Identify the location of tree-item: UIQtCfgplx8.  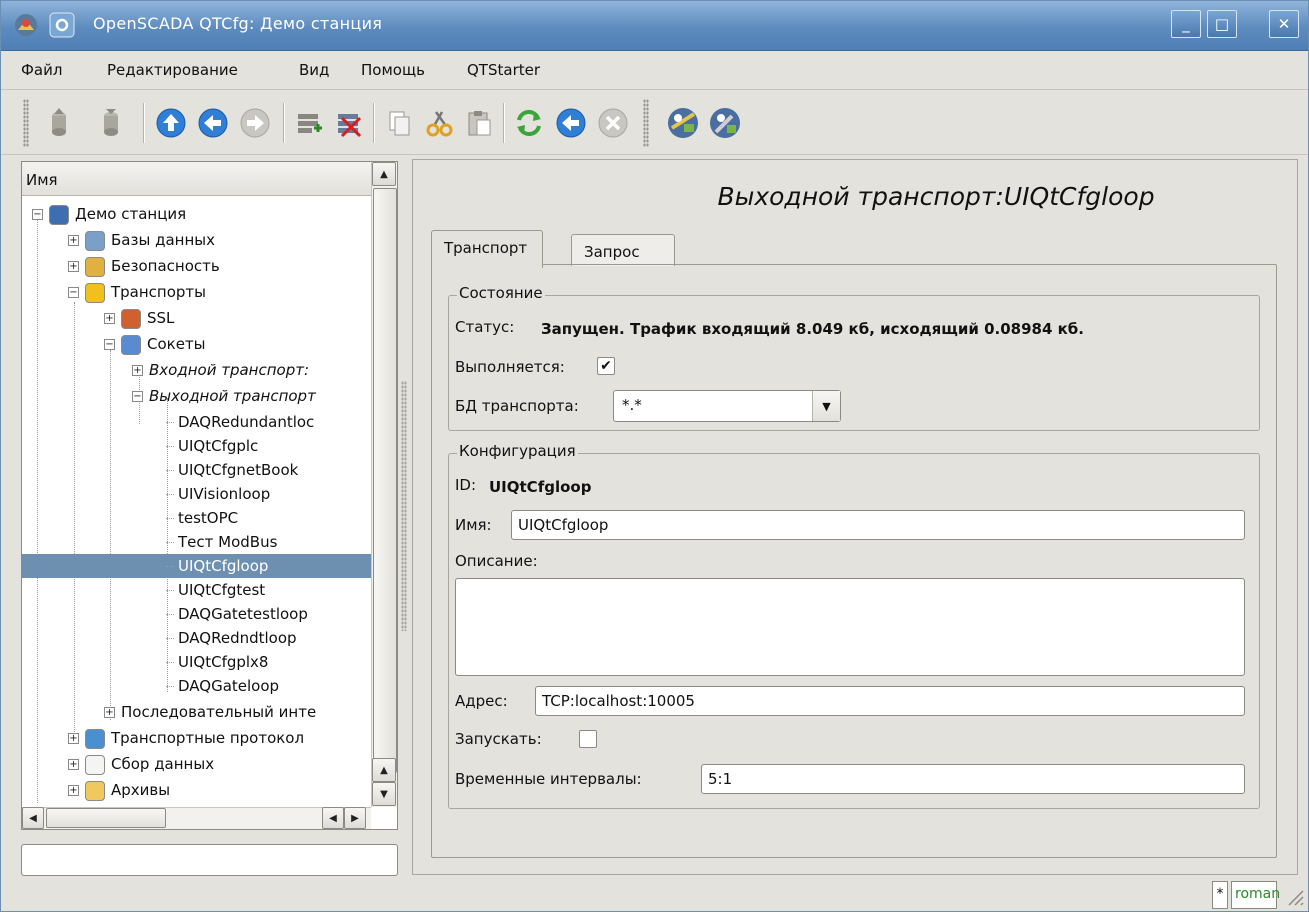
(217, 662).